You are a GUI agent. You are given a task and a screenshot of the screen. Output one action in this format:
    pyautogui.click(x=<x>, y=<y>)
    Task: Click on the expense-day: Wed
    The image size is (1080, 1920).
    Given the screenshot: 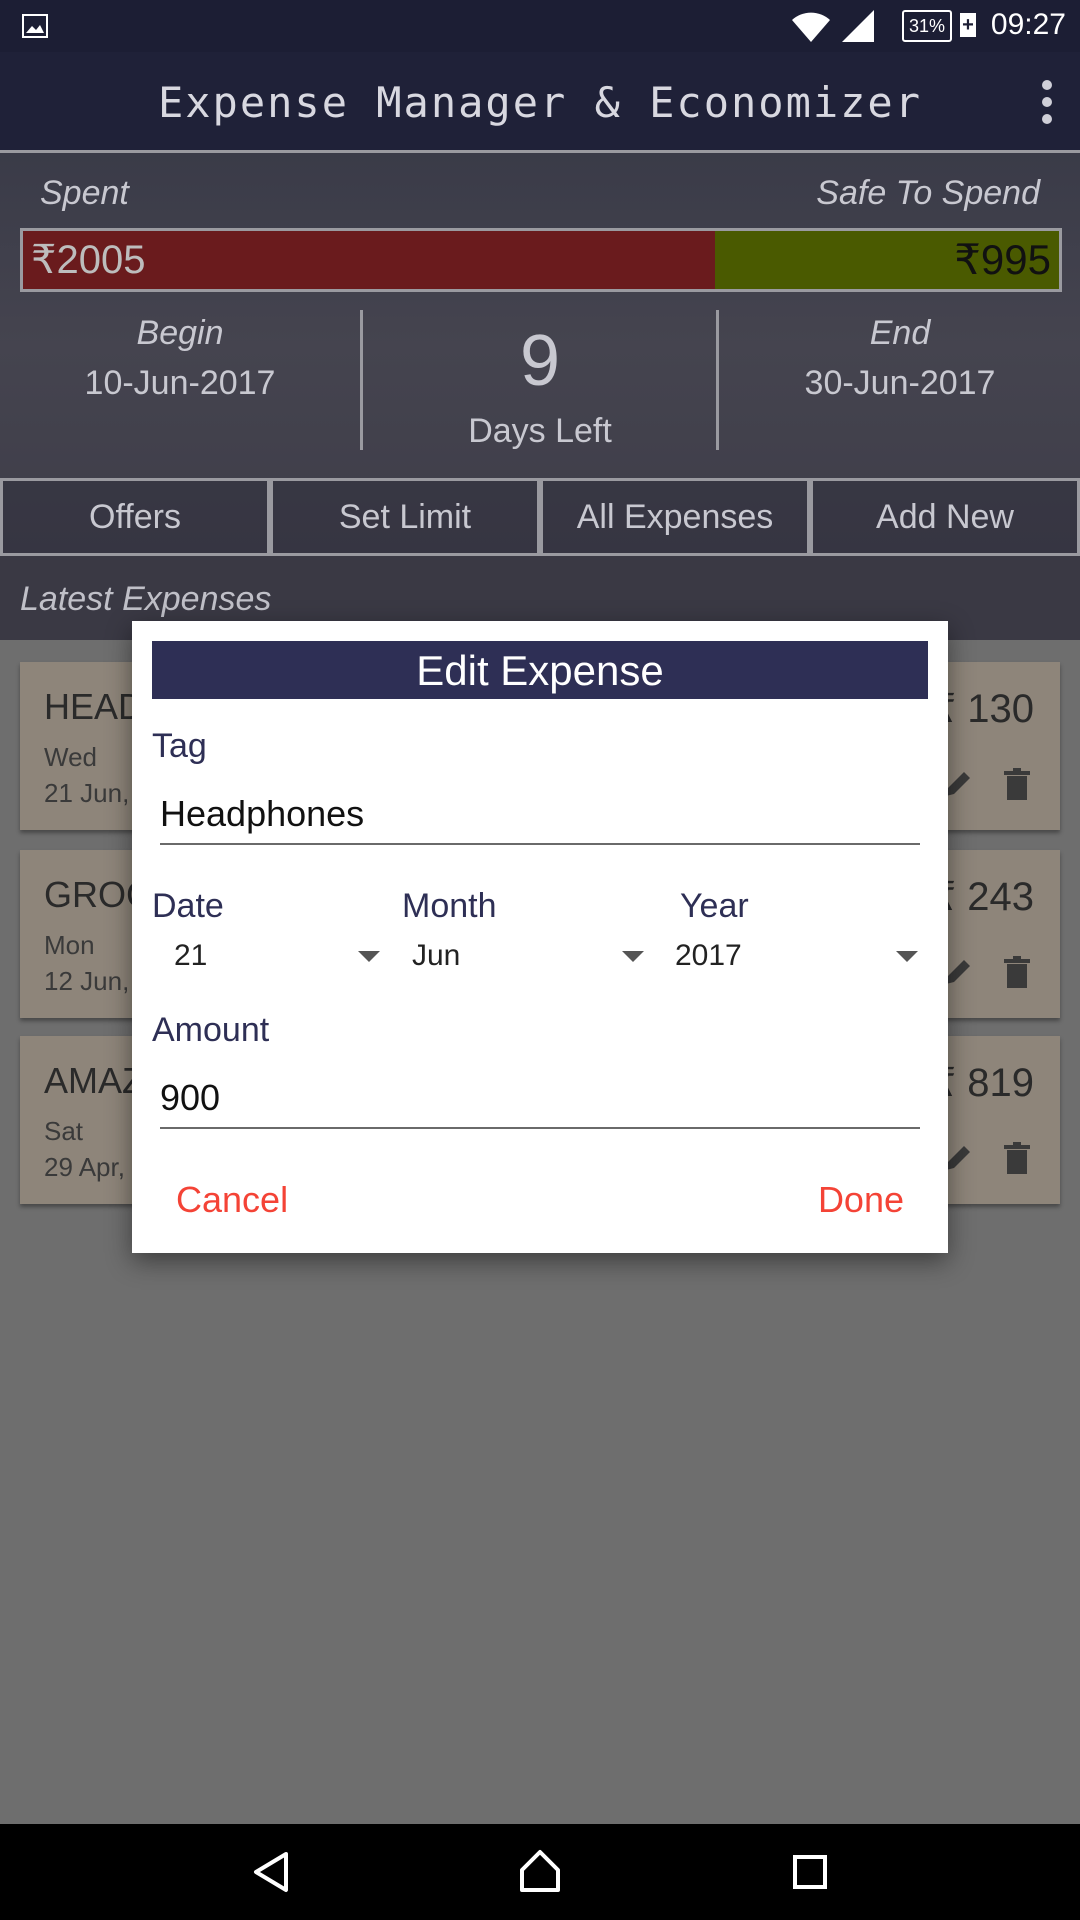 What is the action you would take?
    pyautogui.click(x=70, y=757)
    